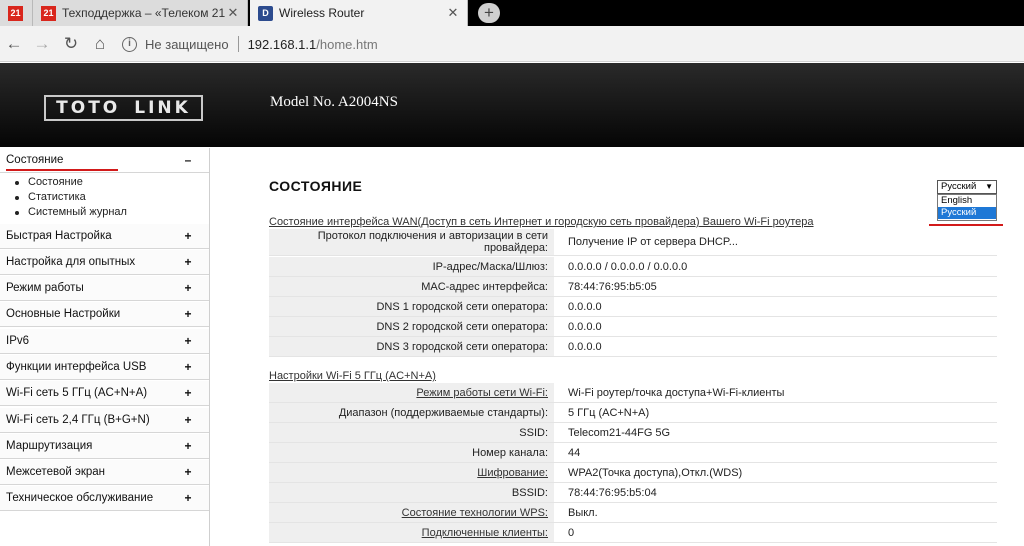 The height and width of the screenshot is (546, 1024). I want to click on sidebar-item-usb: Функции интерфейса USB +, so click(104, 367).